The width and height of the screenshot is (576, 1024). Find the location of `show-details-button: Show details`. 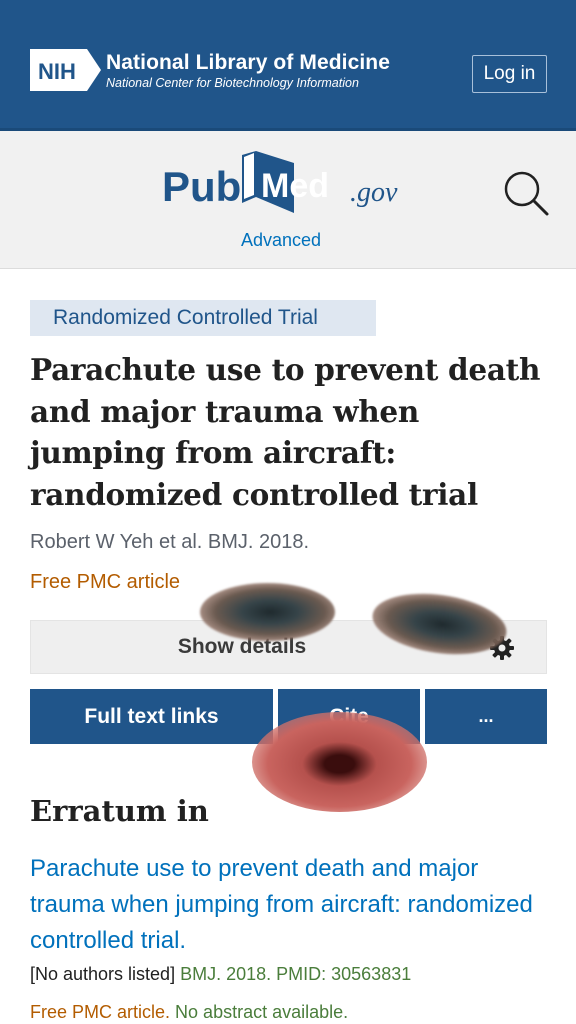

show-details-button: Show details is located at coordinates (288, 647).